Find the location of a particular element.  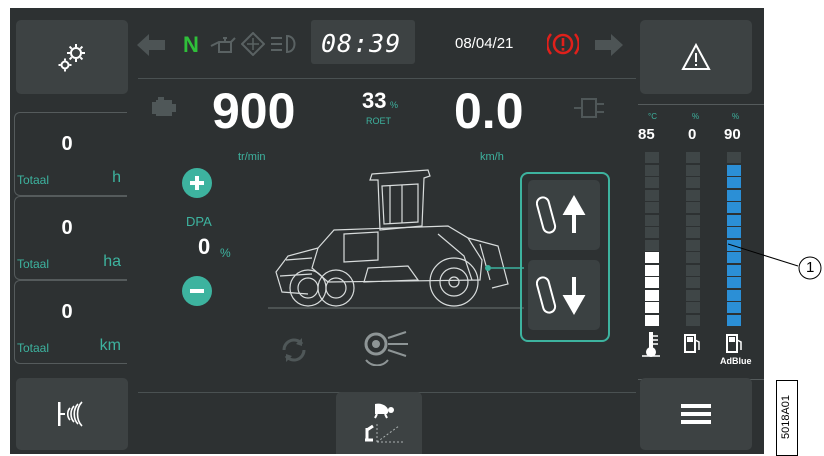

plus-icon is located at coordinates (197, 183).